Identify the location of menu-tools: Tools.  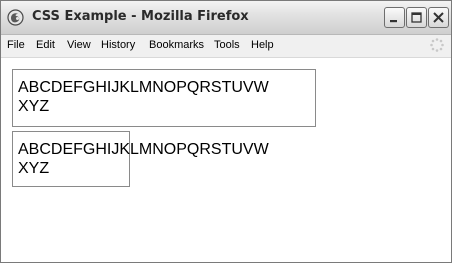
(227, 45).